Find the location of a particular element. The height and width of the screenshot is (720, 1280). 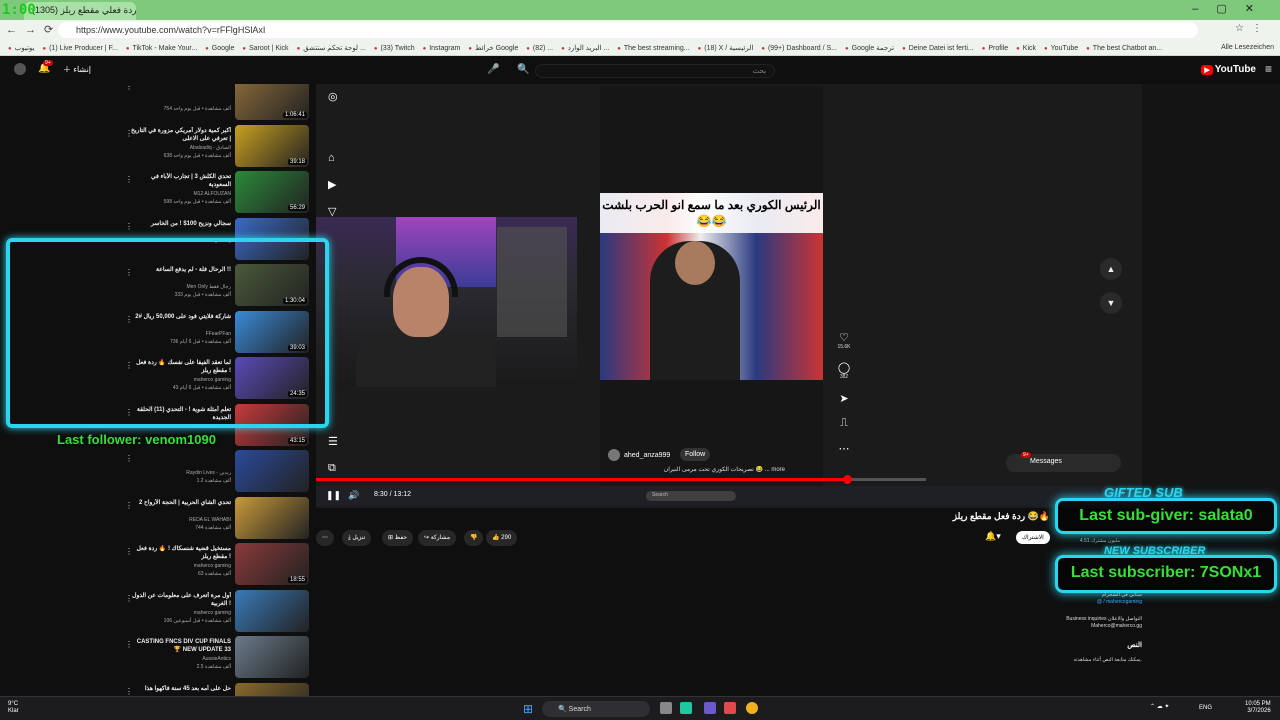

more-actions-button: ⋯ is located at coordinates (325, 538).